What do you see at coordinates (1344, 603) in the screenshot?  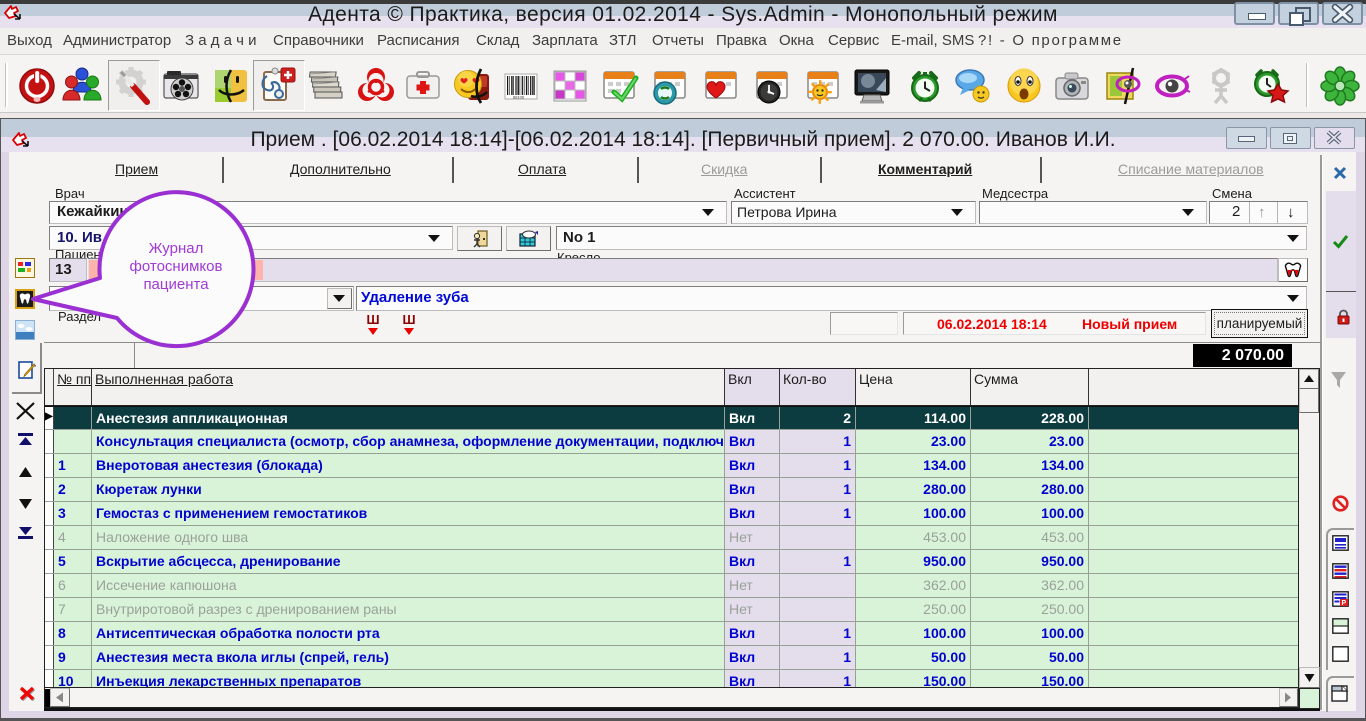 I see `svg-text: P` at bounding box center [1344, 603].